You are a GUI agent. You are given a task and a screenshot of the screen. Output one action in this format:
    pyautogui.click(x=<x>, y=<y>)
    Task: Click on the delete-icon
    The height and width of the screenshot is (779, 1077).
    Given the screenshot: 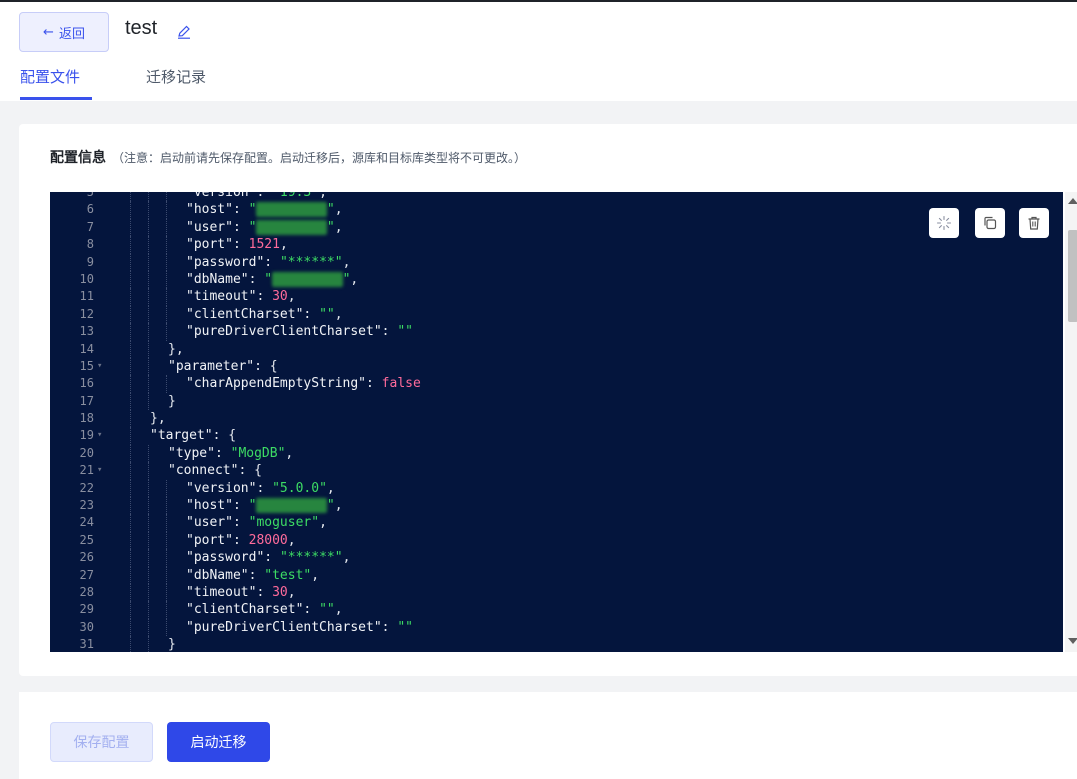 What is the action you would take?
    pyautogui.click(x=1034, y=223)
    